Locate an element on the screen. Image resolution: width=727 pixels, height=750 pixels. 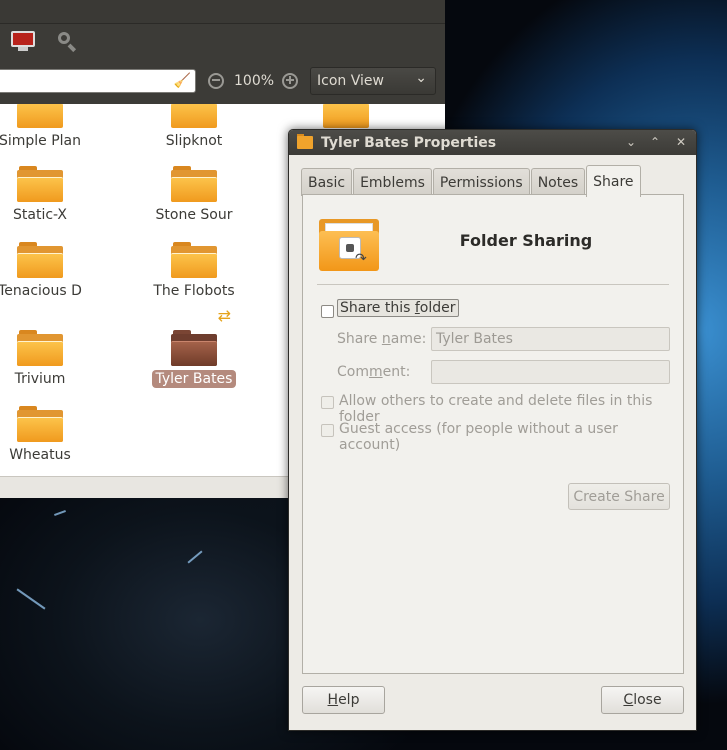
tab-share: Share is located at coordinates (613, 181).